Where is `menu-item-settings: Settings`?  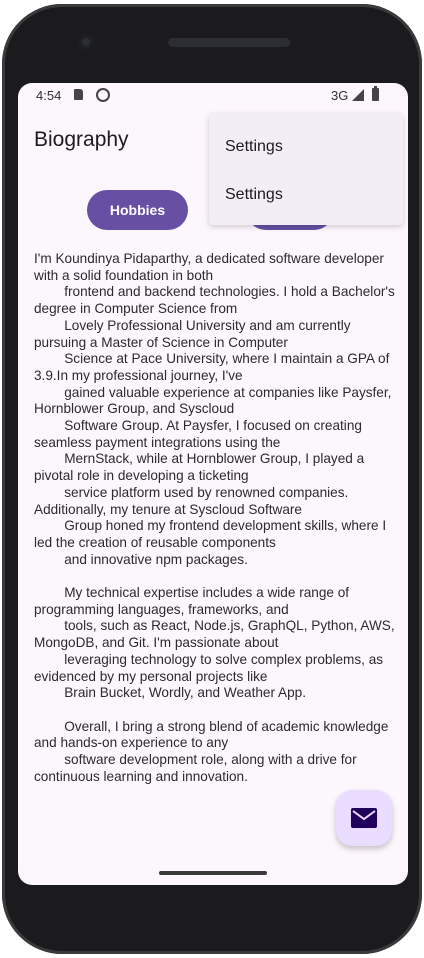 menu-item-settings: Settings is located at coordinates (306, 147).